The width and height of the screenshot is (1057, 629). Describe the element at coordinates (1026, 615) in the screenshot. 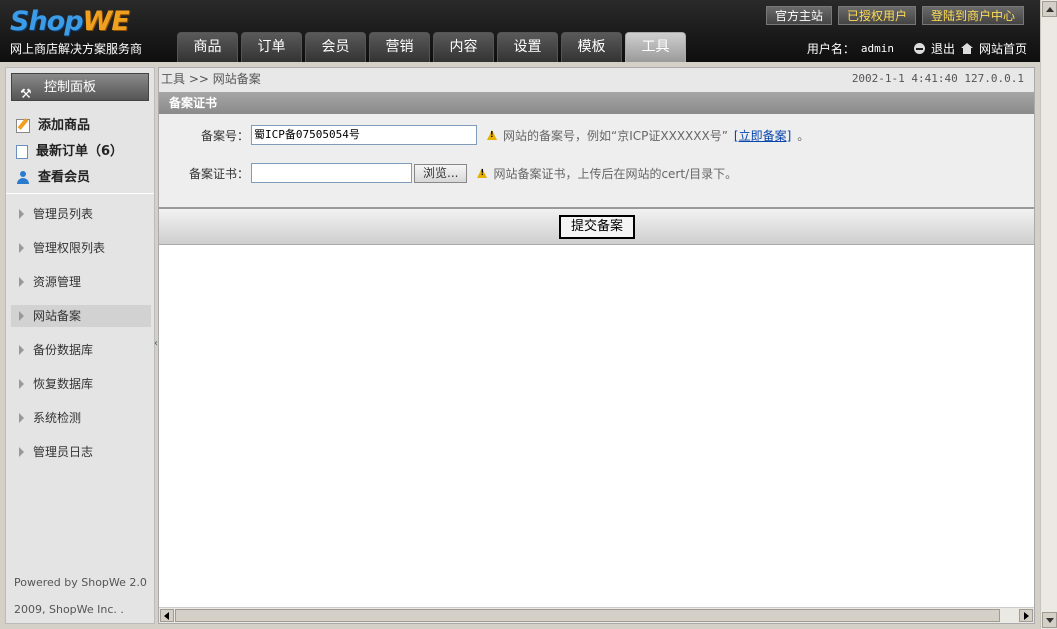

I see `scroll-right-icon` at that location.